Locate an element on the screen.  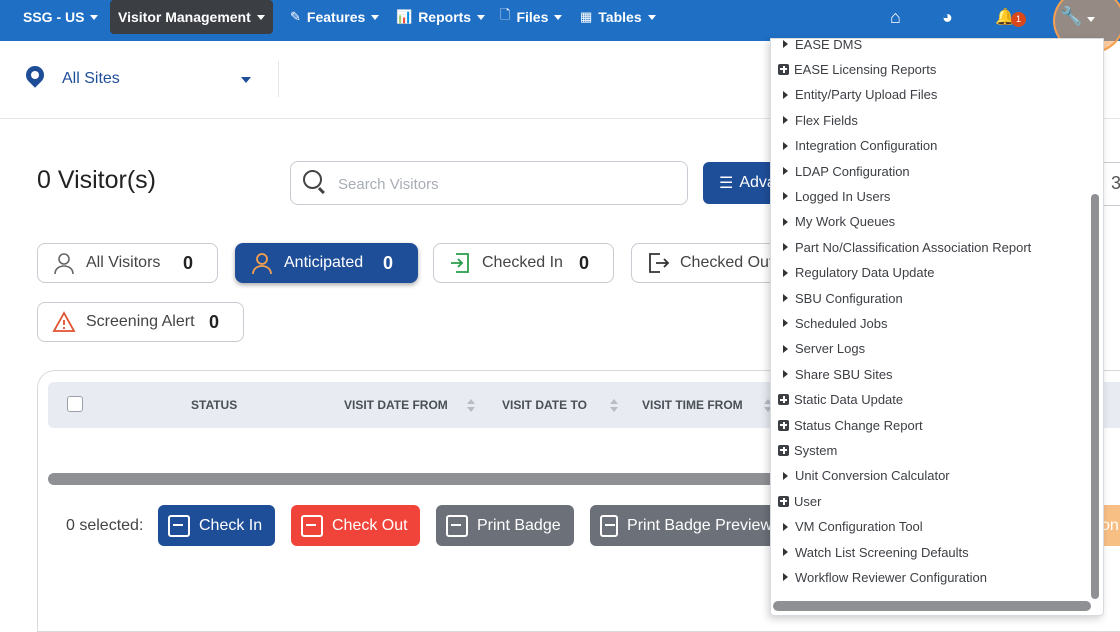
menu-item: Scheduled Jobs is located at coordinates (832, 323).